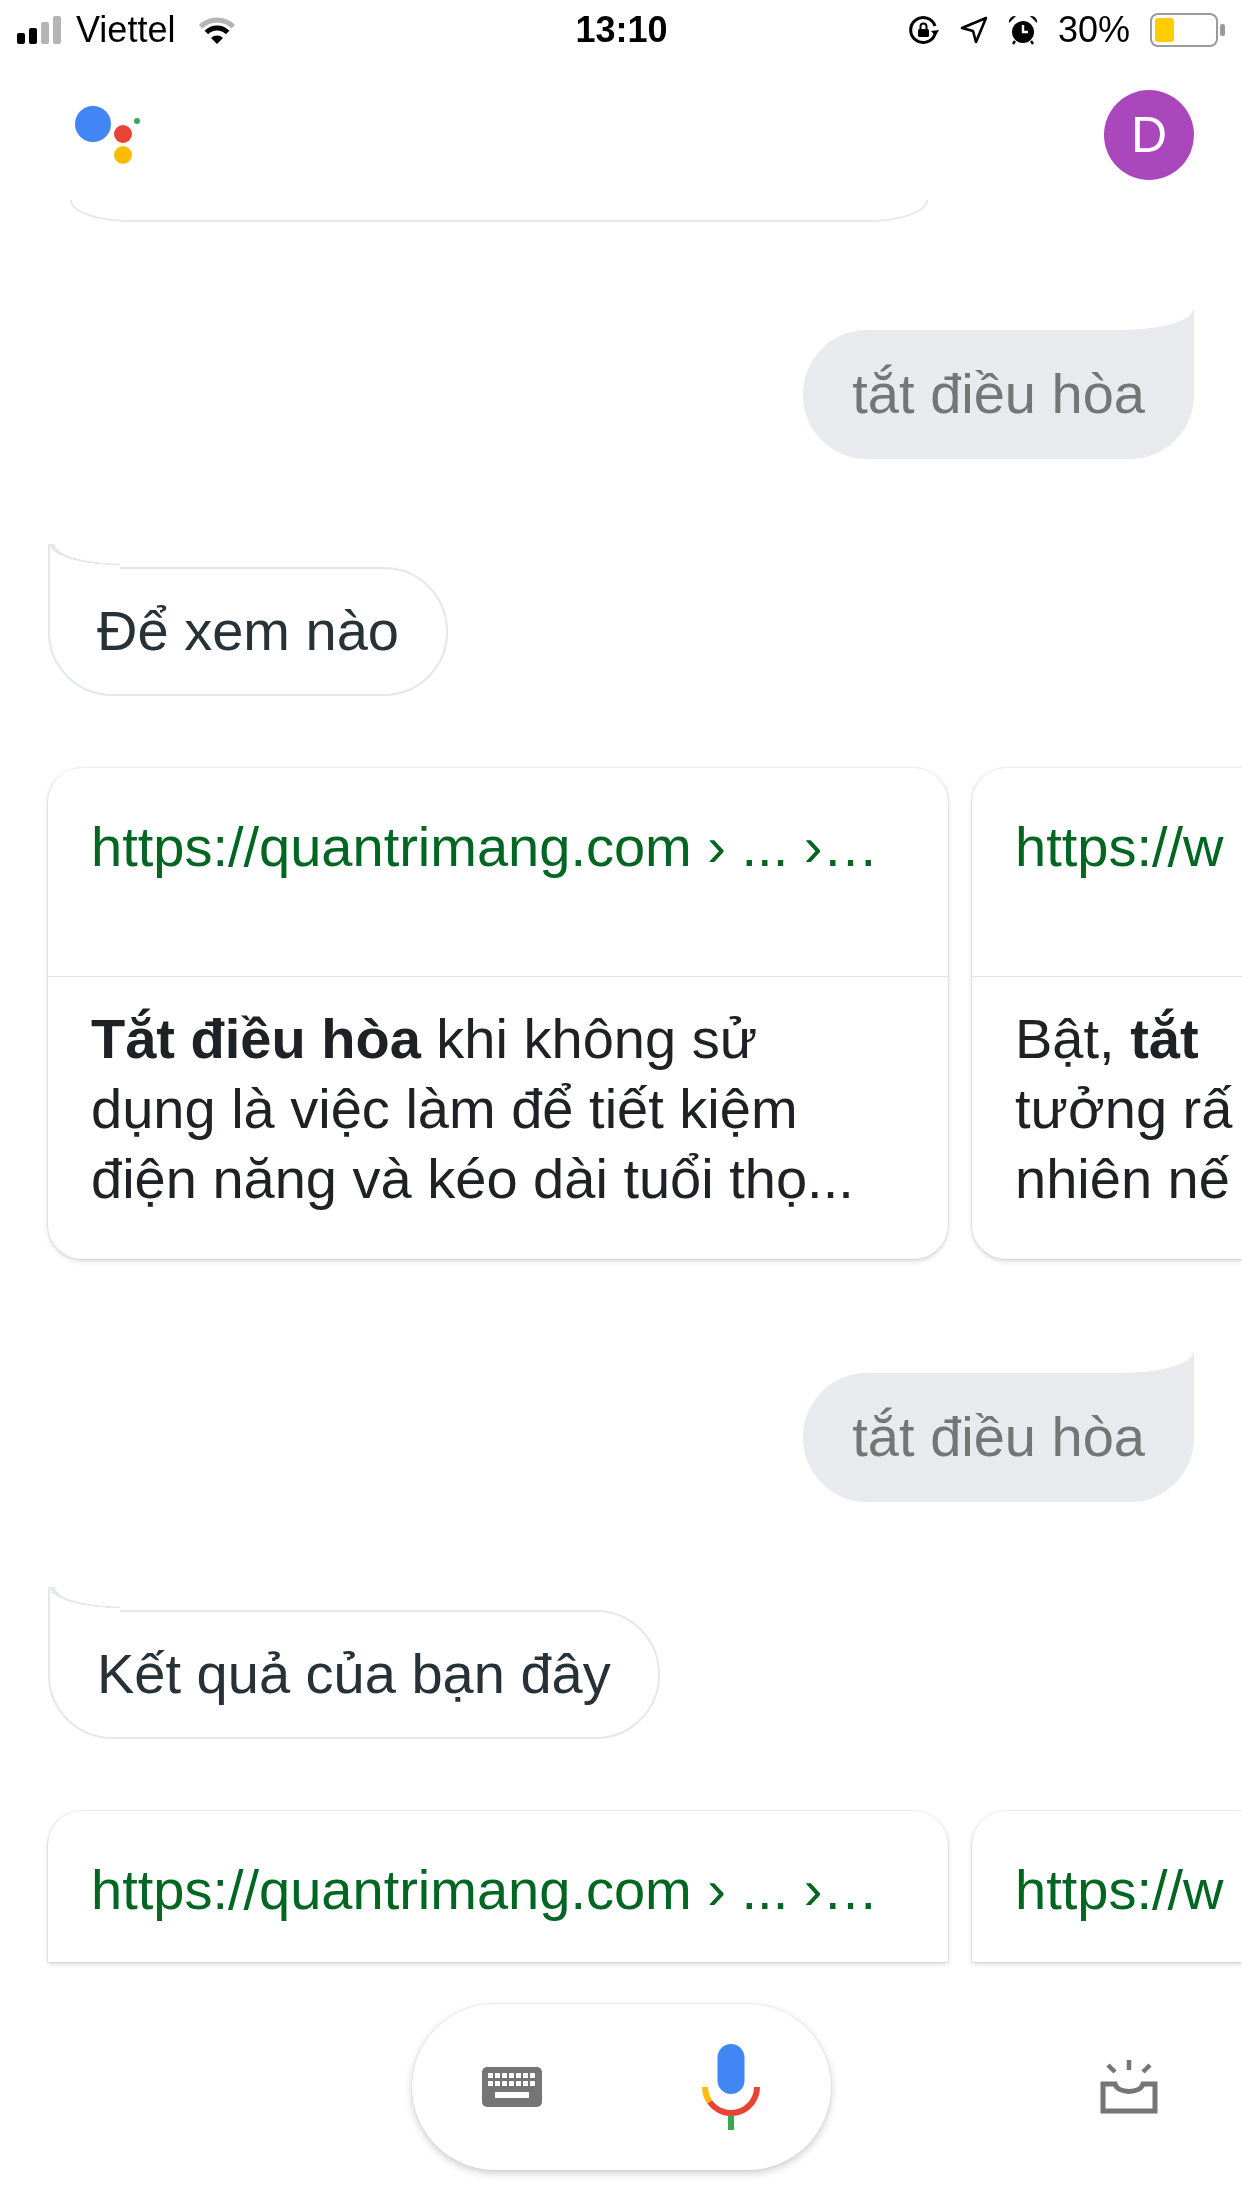 This screenshot has height=2208, width=1242. I want to click on result-card: https://w Bật, tắt tưởng rấ nhiên nế, so click(1107, 1013).